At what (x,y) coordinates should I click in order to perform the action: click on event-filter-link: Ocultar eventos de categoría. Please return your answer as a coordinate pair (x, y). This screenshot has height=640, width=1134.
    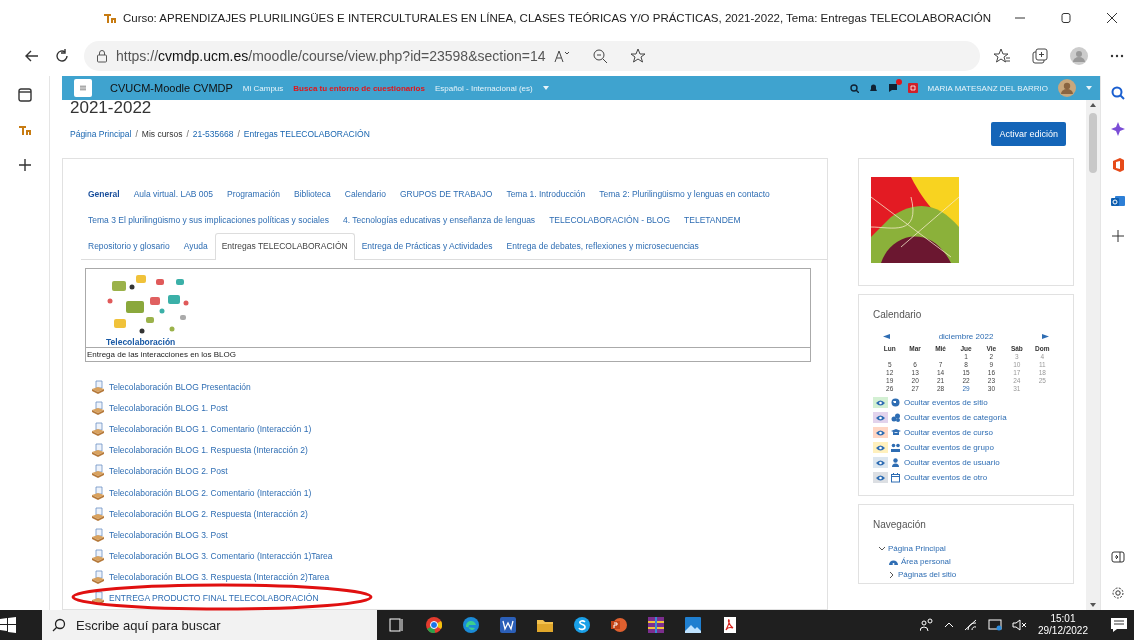
    Looking at the image, I should click on (955, 417).